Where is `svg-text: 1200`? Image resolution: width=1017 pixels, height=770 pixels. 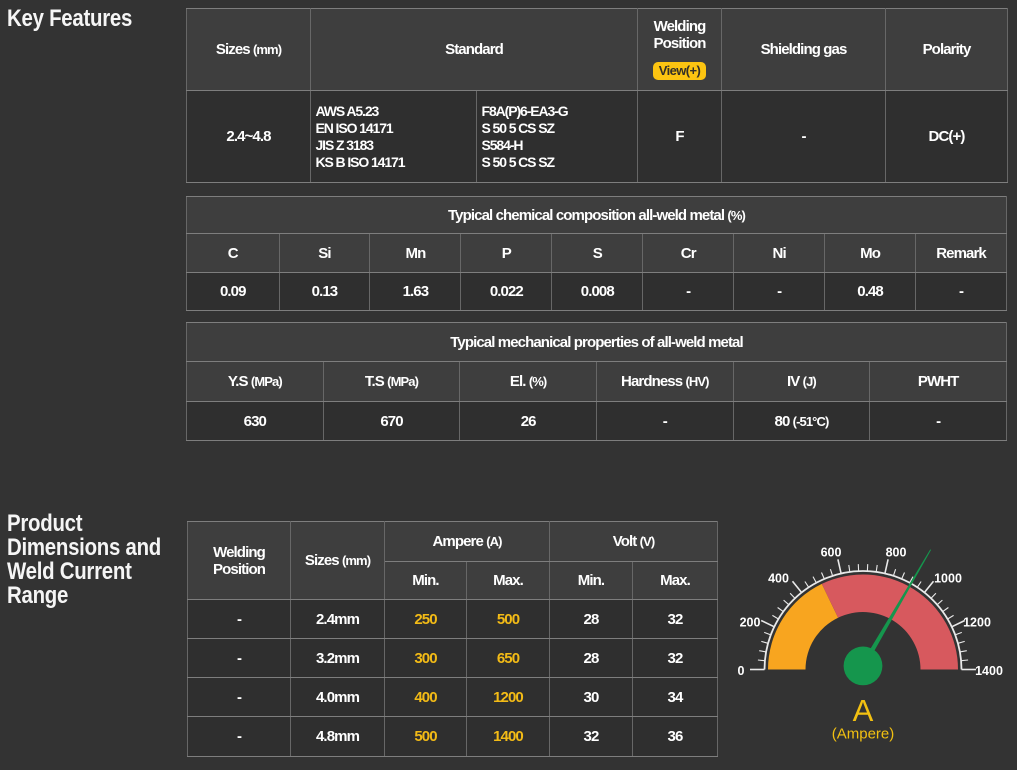
svg-text: 1200 is located at coordinates (977, 622).